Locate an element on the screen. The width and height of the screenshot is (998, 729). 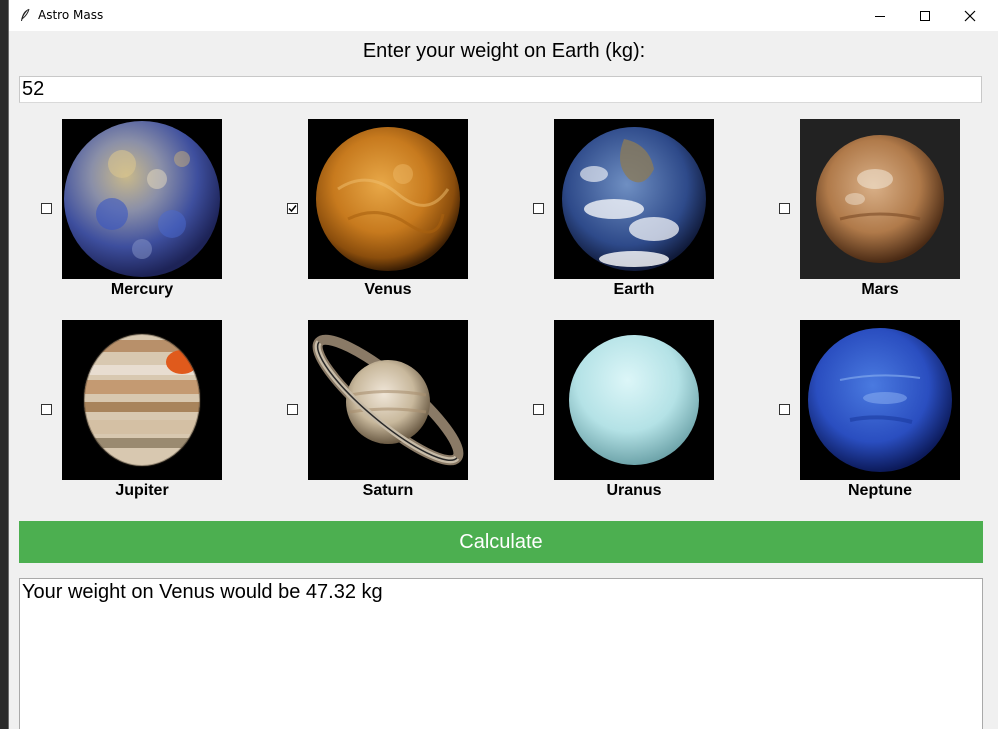
earth-image is located at coordinates (634, 199).